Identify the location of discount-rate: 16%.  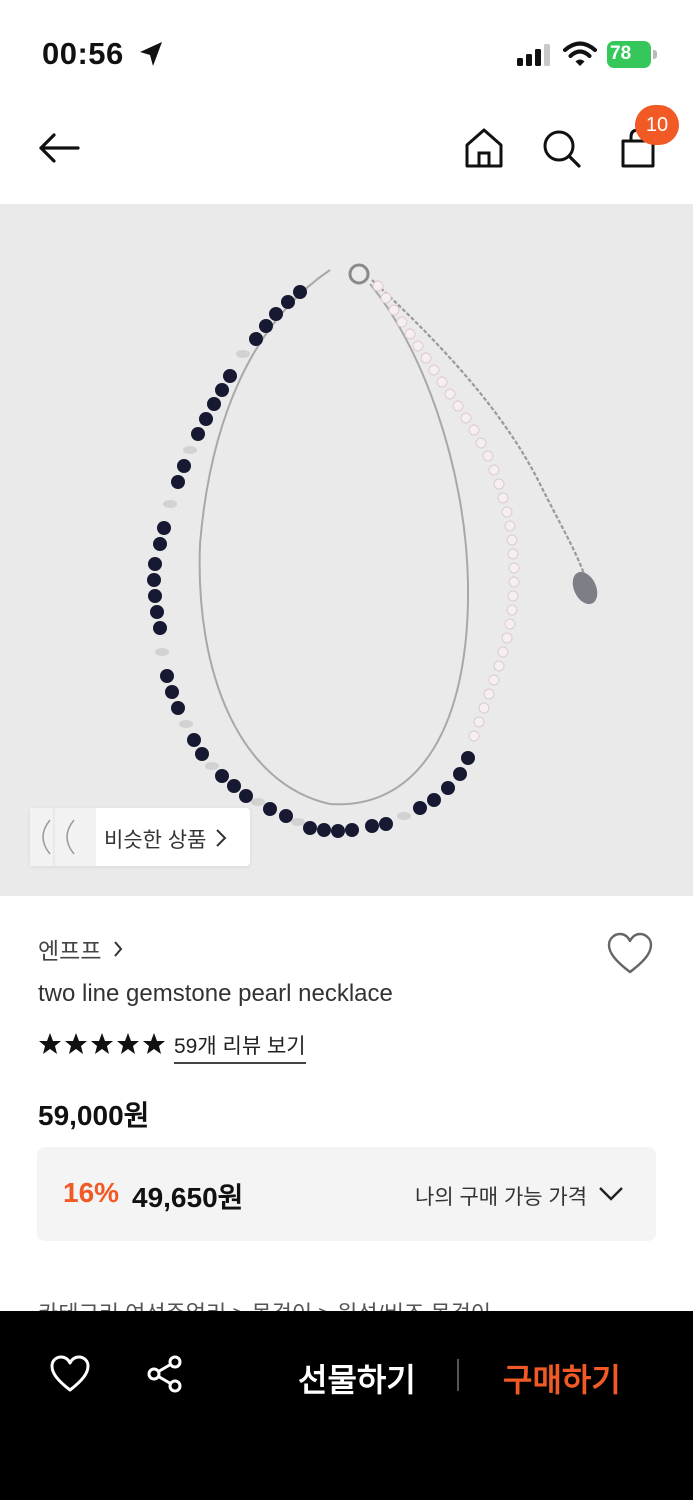
(91, 1192).